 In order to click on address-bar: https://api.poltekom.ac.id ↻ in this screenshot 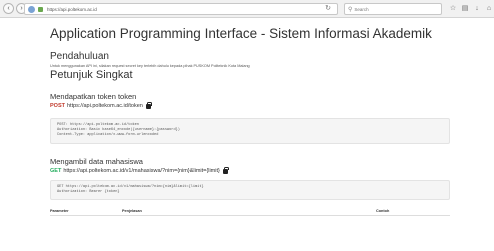, I will do `click(181, 9)`.